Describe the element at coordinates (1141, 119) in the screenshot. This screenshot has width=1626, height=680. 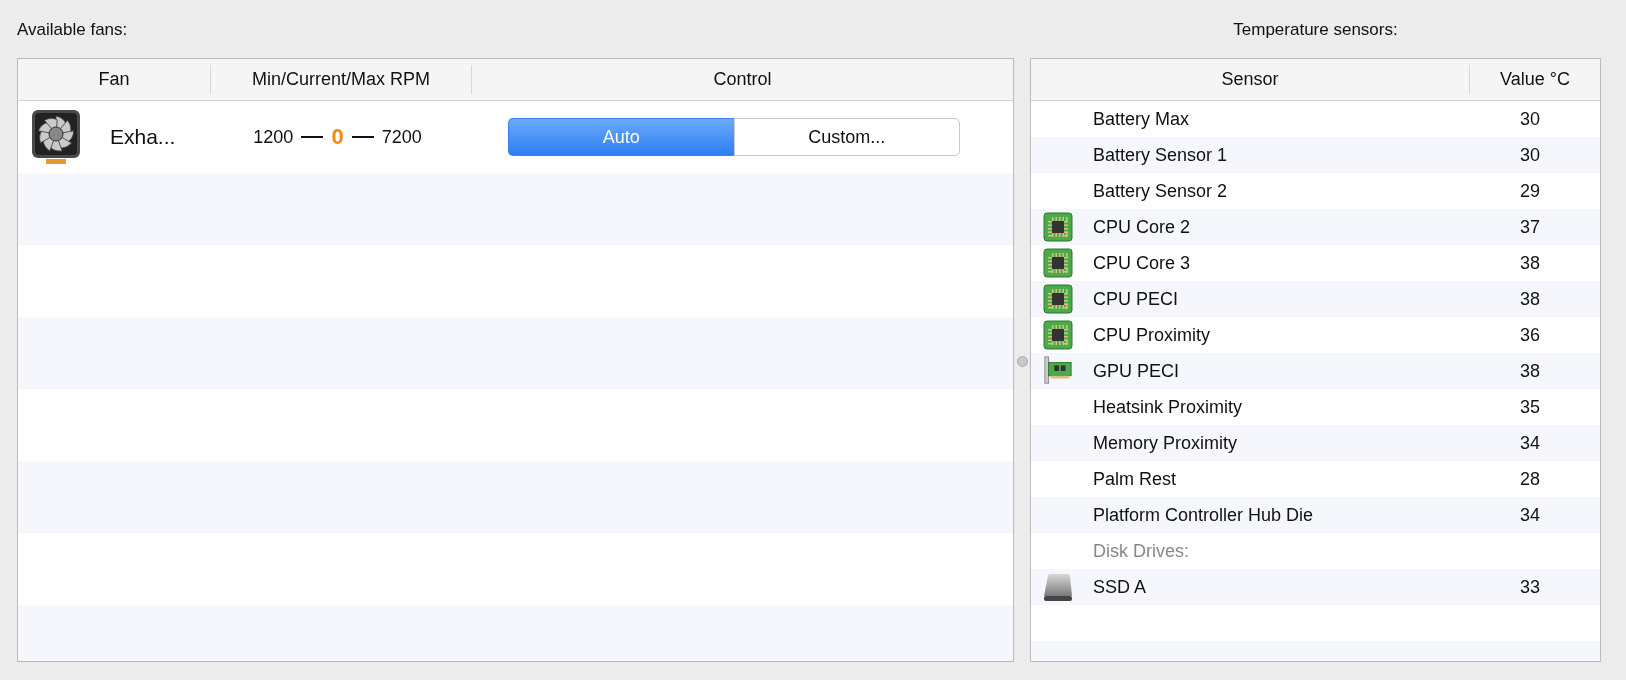
I see `sensor-name: Battery Max` at that location.